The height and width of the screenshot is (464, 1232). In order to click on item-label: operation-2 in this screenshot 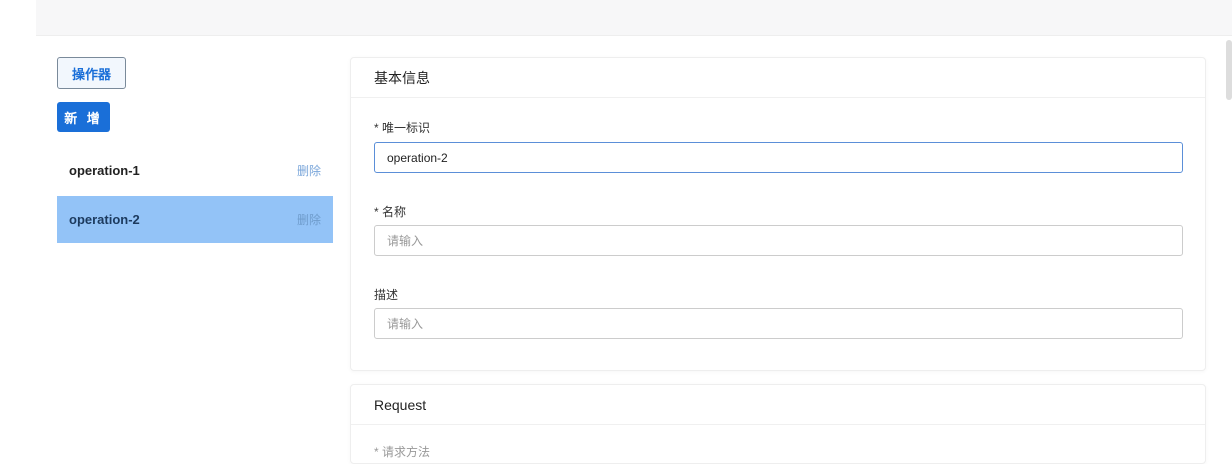, I will do `click(104, 219)`.